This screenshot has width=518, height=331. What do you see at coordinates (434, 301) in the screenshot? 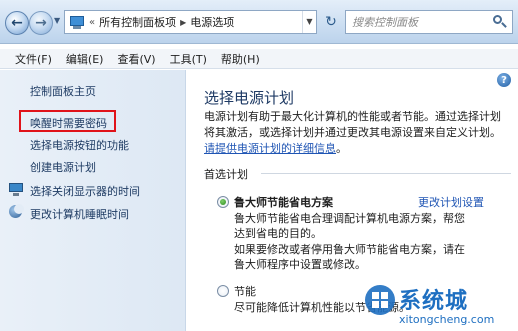
I see `watermark-title: 系统城` at bounding box center [434, 301].